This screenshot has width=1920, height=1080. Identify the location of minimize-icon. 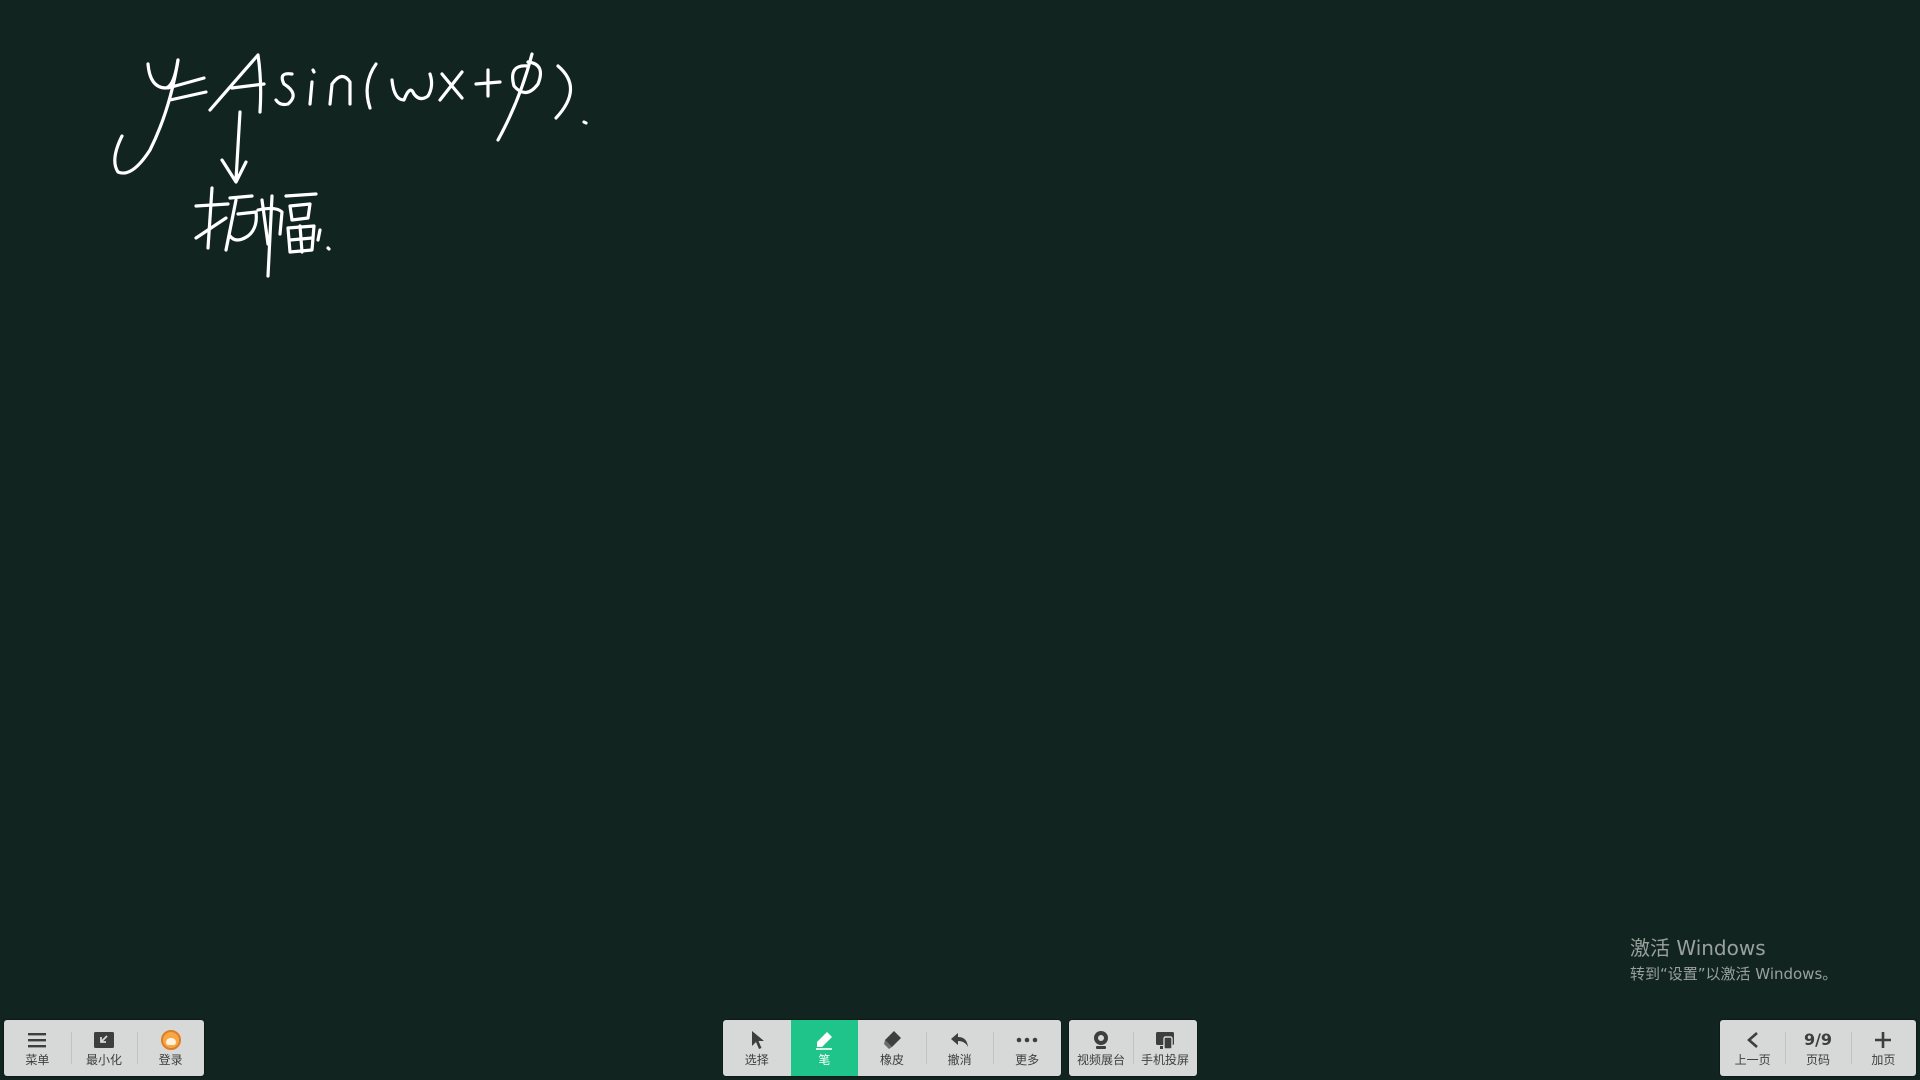
(104, 1040).